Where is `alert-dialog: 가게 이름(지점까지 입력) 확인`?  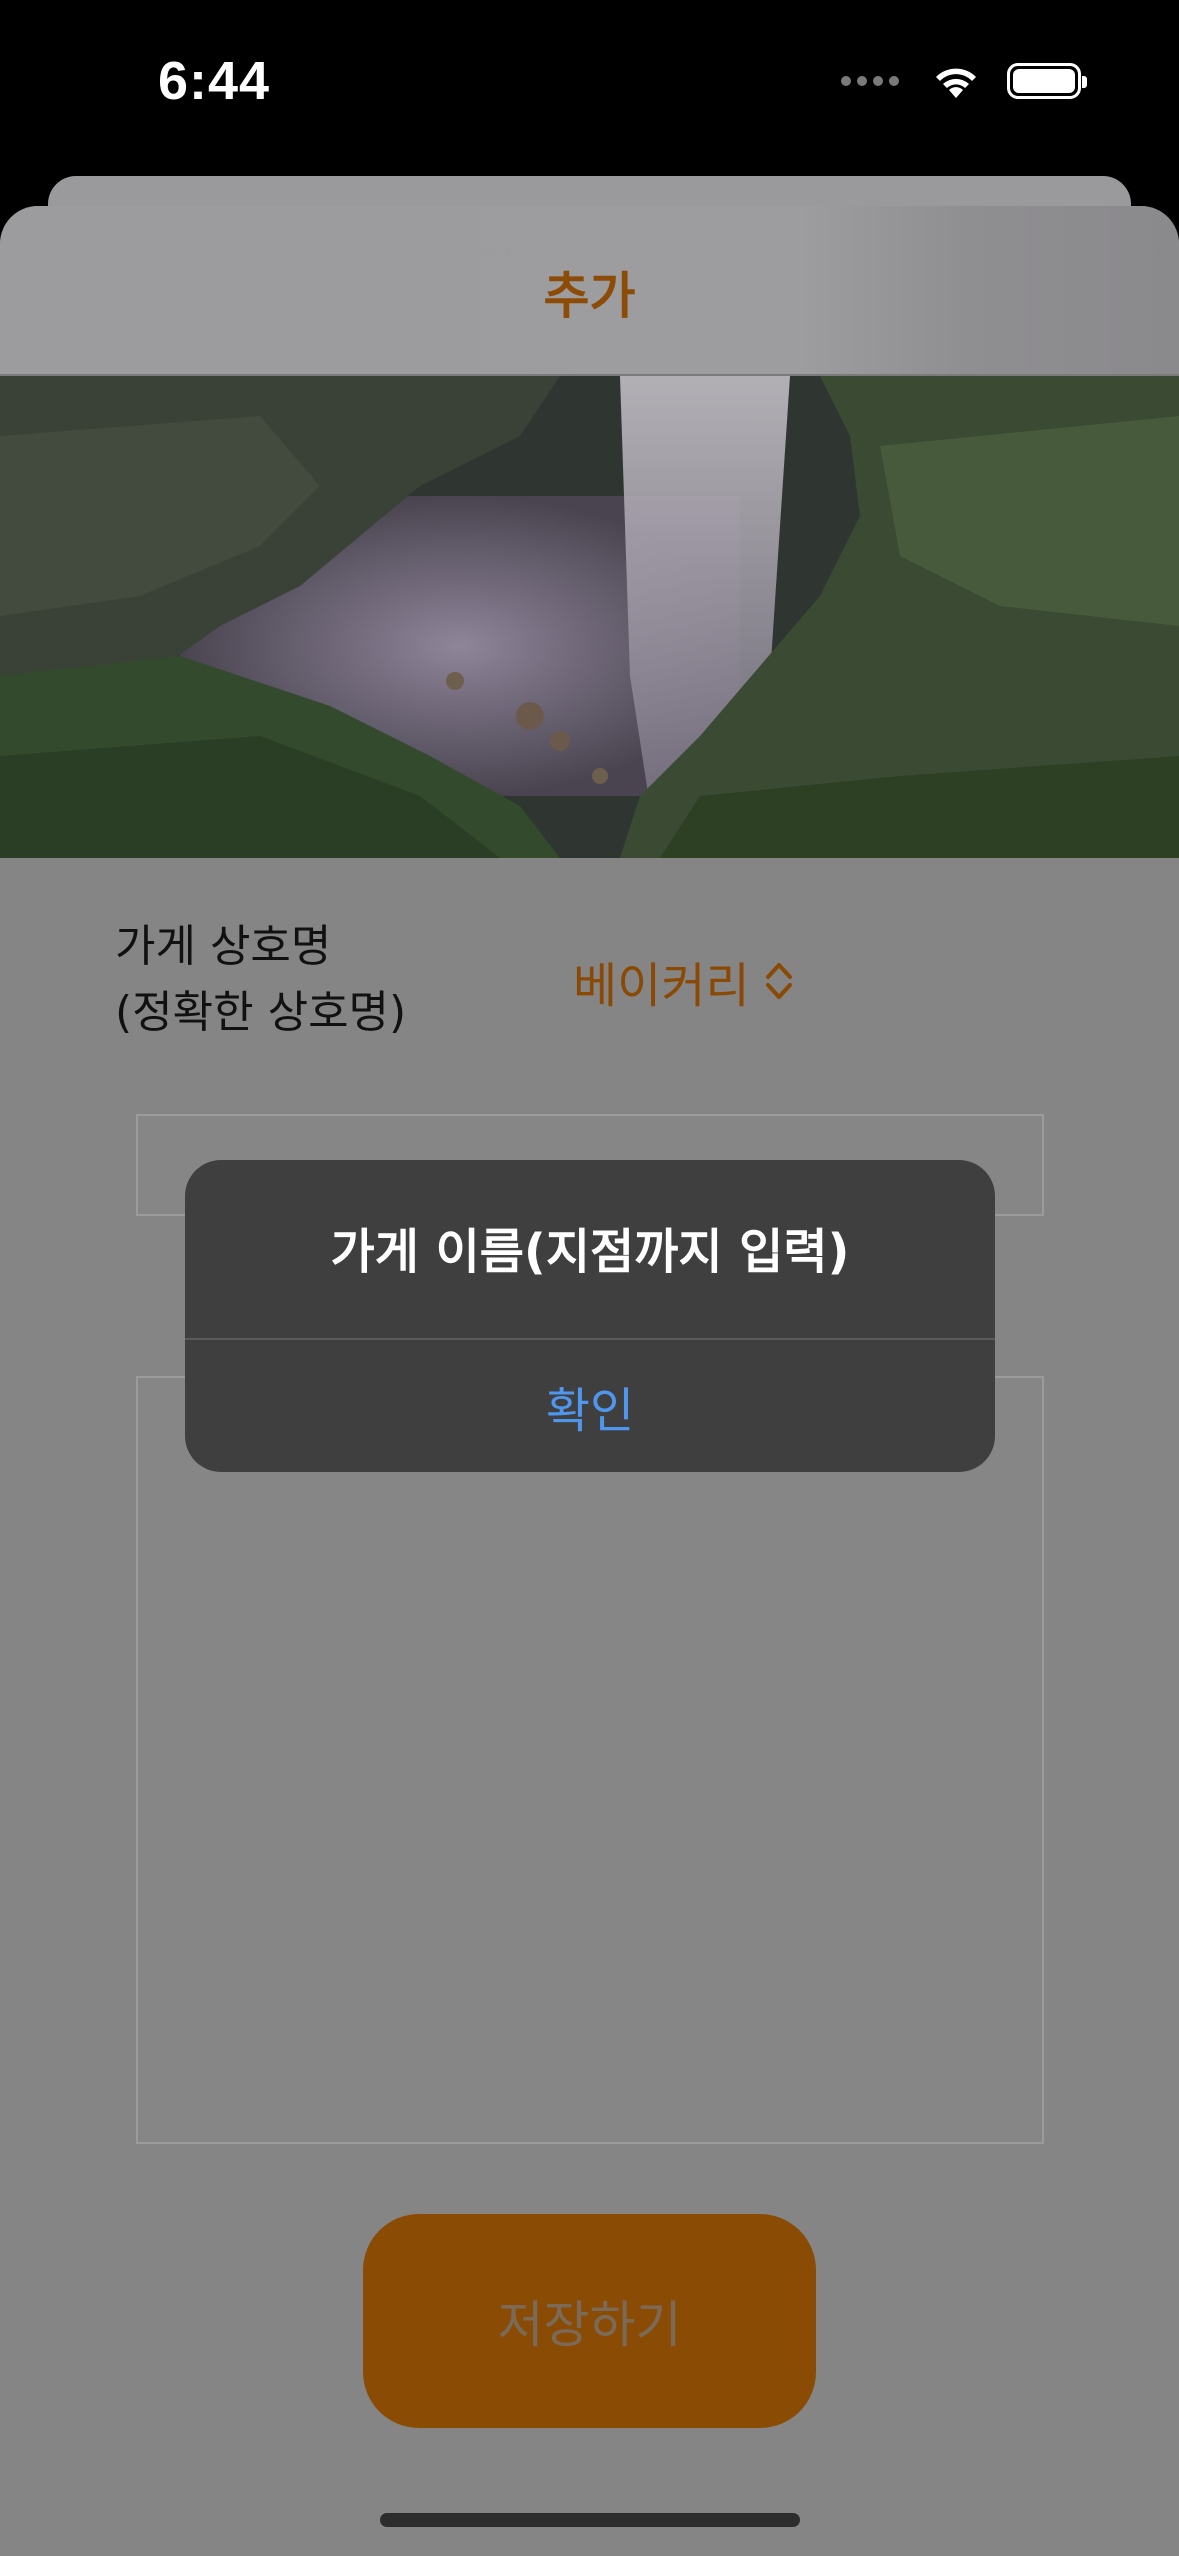
alert-dialog: 가게 이름(지점까지 입력) 확인 is located at coordinates (590, 1316).